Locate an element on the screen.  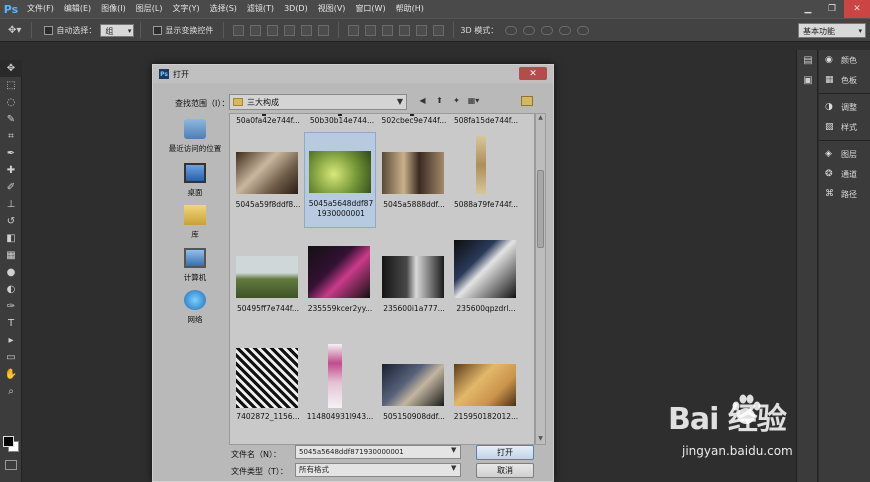
distribute-hcenter-icon is located at coordinates (422, 30).